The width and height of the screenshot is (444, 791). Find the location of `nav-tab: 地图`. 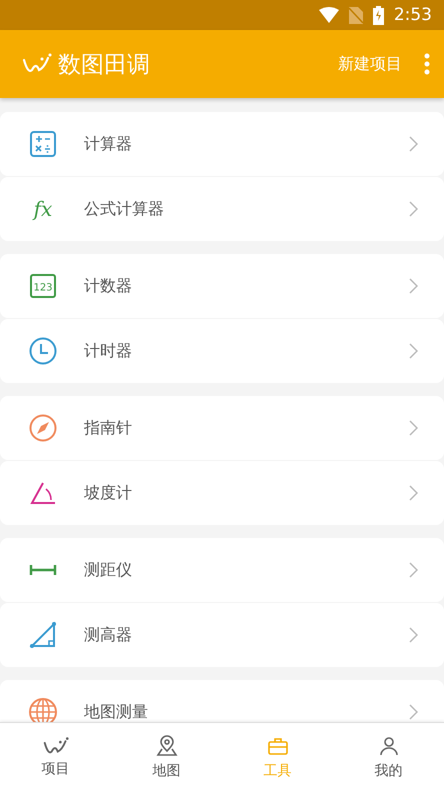

nav-tab: 地图 is located at coordinates (166, 757).